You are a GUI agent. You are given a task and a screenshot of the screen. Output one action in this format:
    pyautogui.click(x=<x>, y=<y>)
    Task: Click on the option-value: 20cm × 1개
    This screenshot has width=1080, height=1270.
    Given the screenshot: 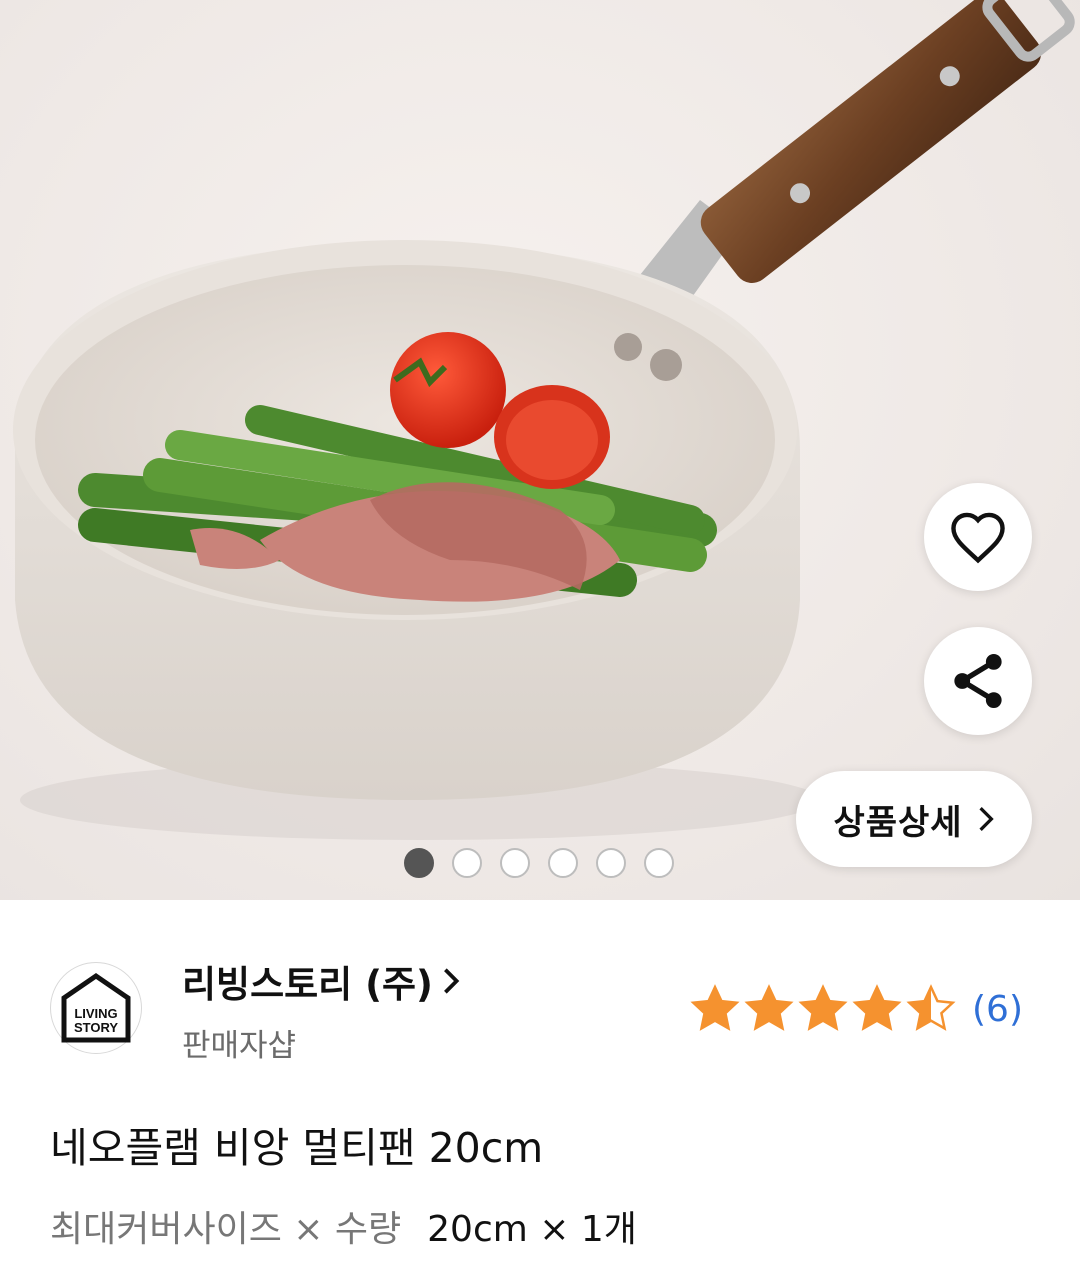 What is the action you would take?
    pyautogui.click(x=532, y=1229)
    